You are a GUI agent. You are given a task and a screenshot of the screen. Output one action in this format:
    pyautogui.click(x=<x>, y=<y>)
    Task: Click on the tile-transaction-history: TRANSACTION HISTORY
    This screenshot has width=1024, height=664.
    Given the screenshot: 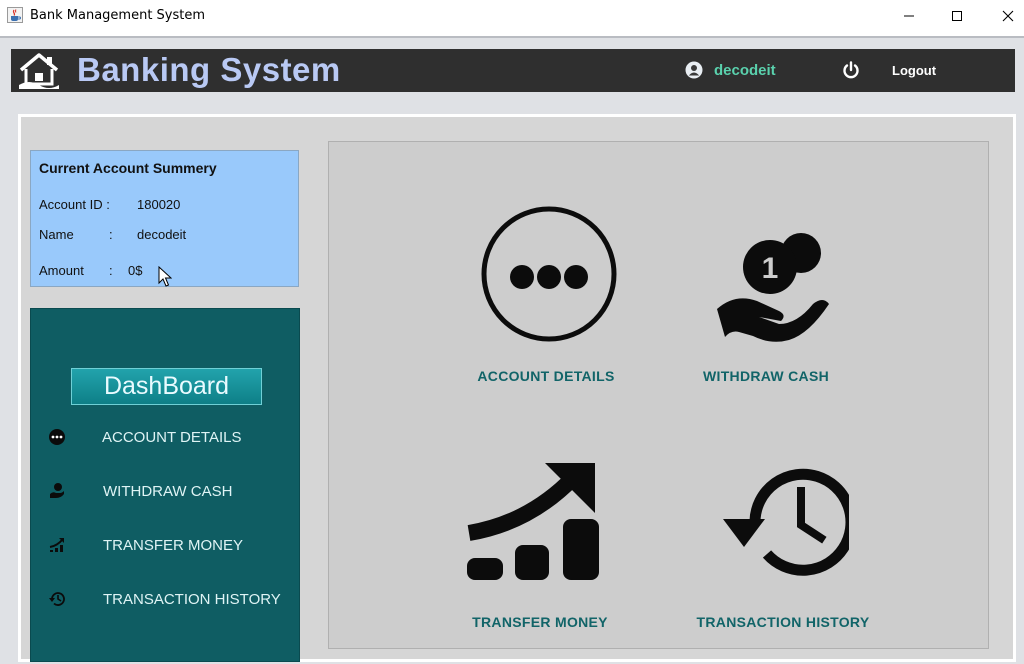 What is the action you would take?
    pyautogui.click(x=768, y=547)
    